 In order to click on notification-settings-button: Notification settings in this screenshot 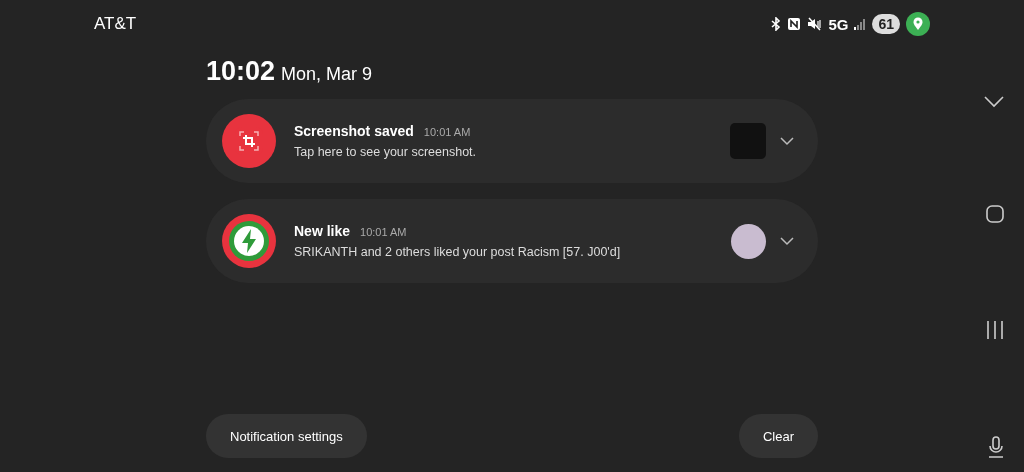, I will do `click(286, 436)`.